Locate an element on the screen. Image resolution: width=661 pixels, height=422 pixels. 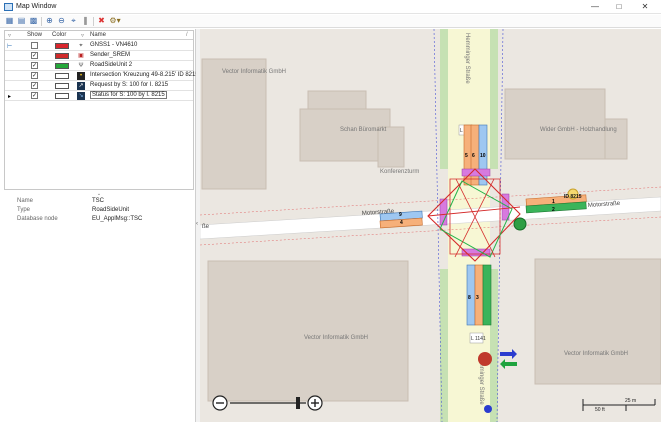
property-row: Type RoadSideUnit is located at coordinates (99, 210).